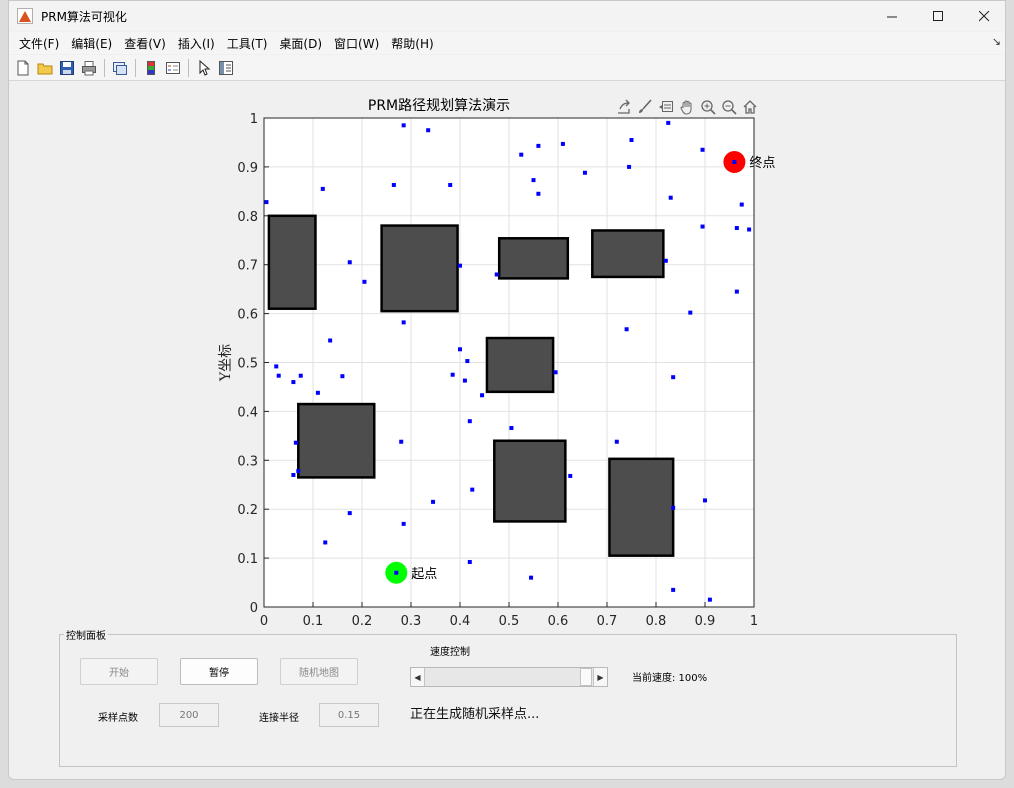 Image resolution: width=1014 pixels, height=788 pixels. I want to click on zoom-in-button, so click(707, 106).